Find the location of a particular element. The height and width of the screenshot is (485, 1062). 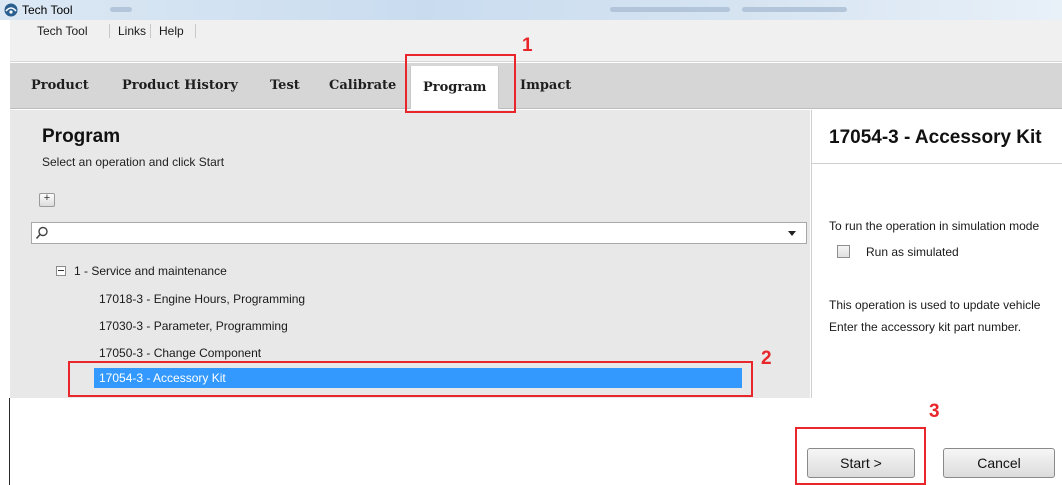

expand-all-icon: + is located at coordinates (47, 198).